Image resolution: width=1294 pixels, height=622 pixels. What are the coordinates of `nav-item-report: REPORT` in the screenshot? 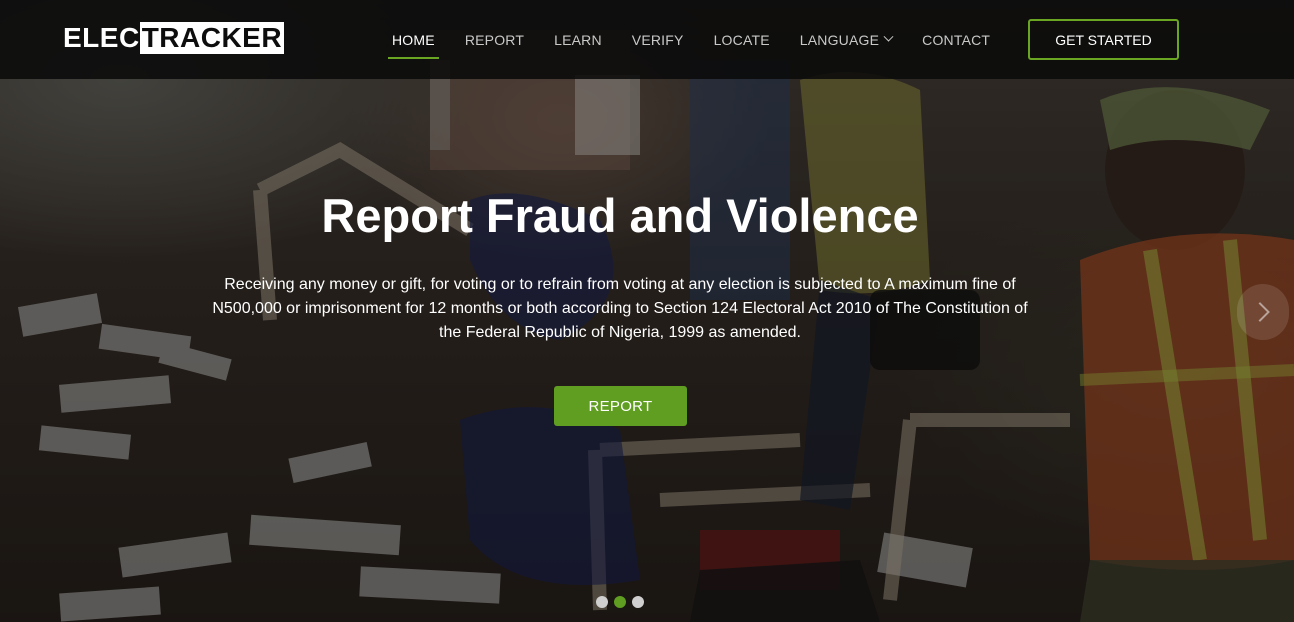 It's located at (494, 40).